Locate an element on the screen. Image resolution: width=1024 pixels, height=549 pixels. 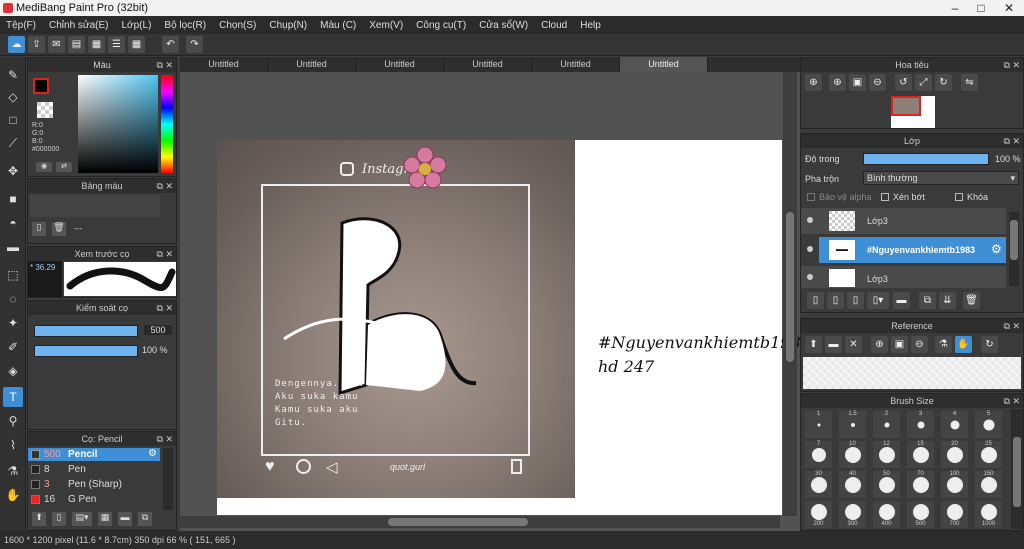
folder-icon: ▬ is located at coordinates (125, 519).